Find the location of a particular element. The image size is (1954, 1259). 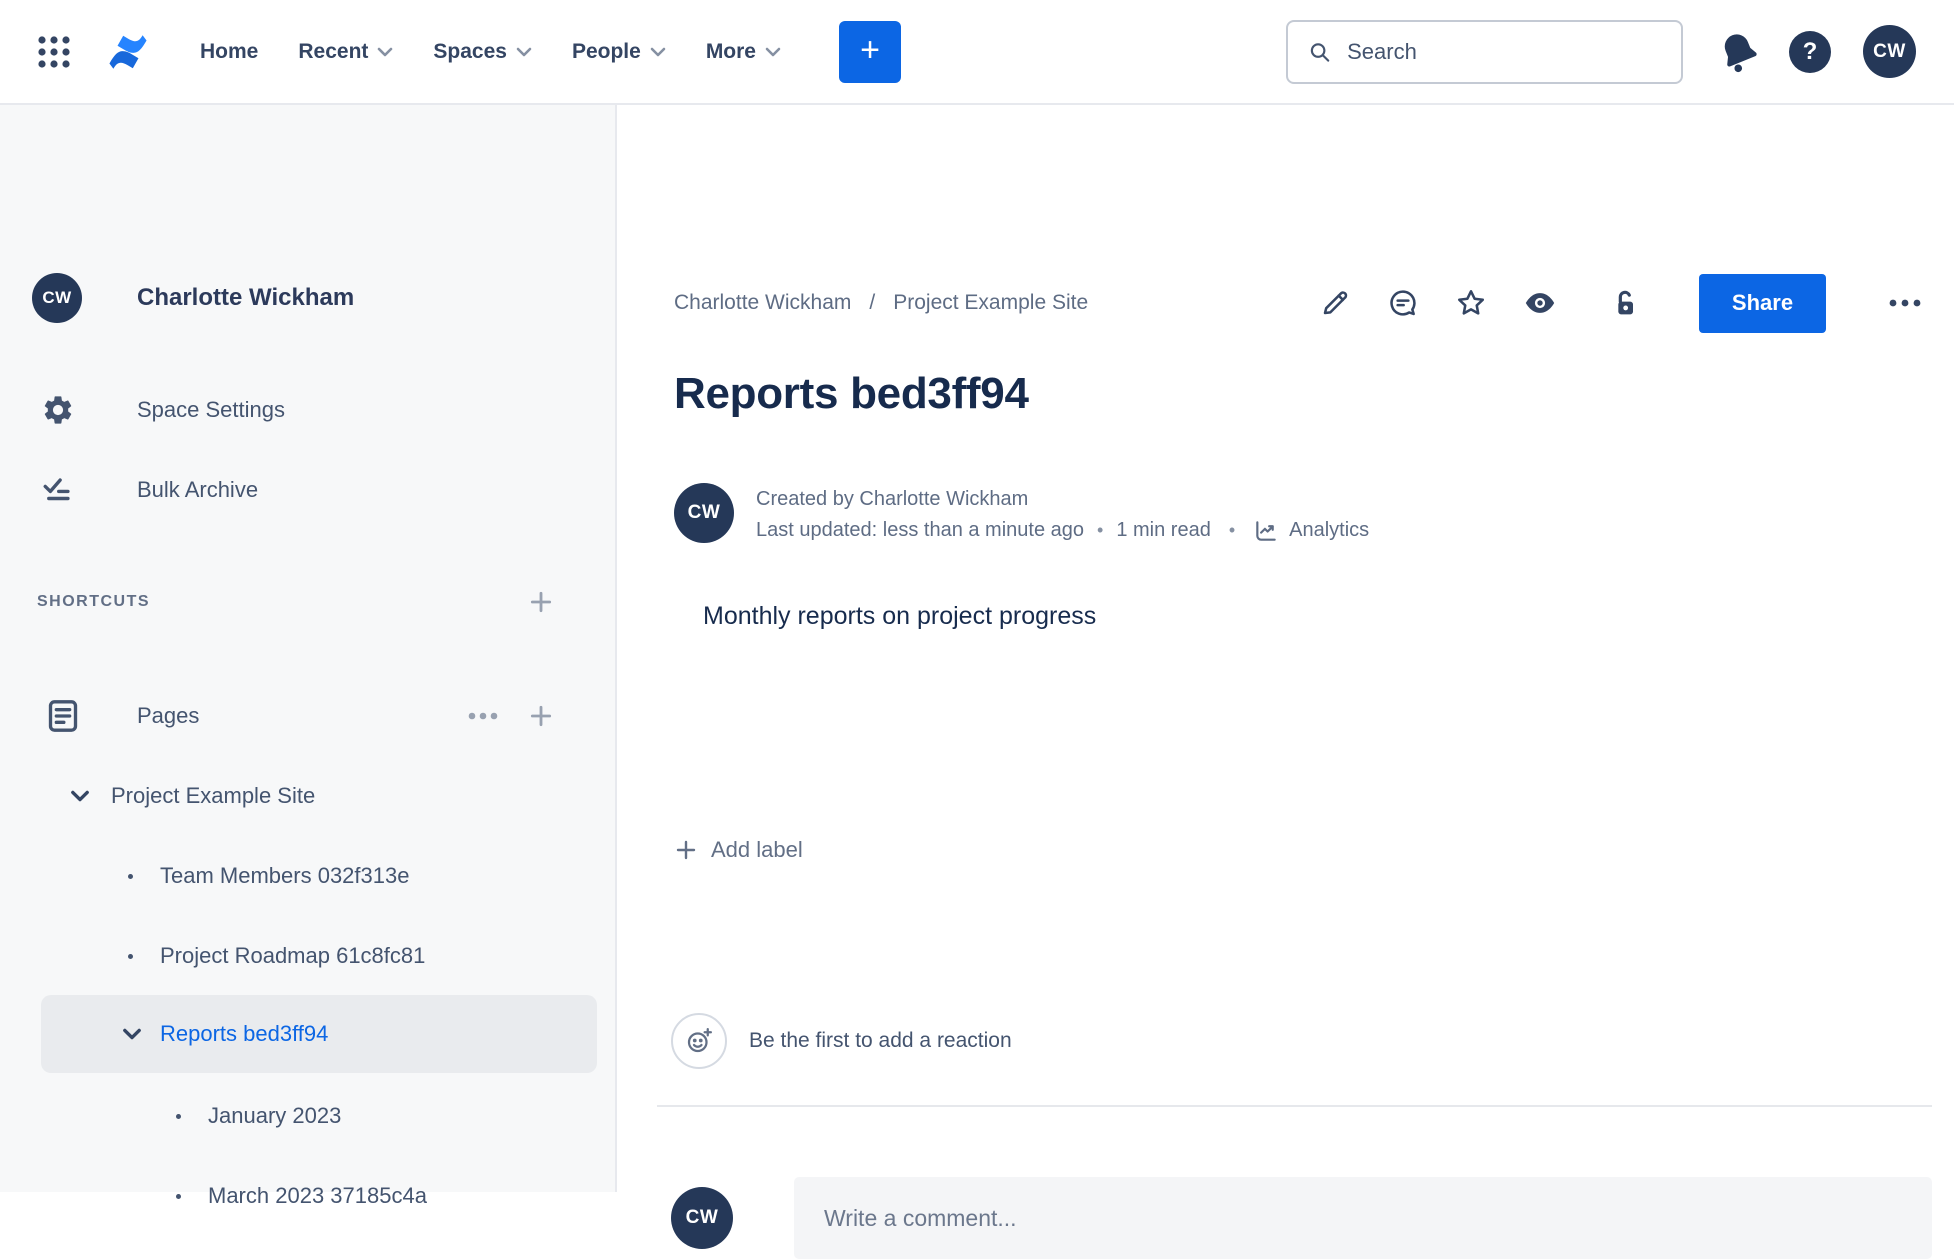

nav-spaces: Spaces is located at coordinates (482, 52).